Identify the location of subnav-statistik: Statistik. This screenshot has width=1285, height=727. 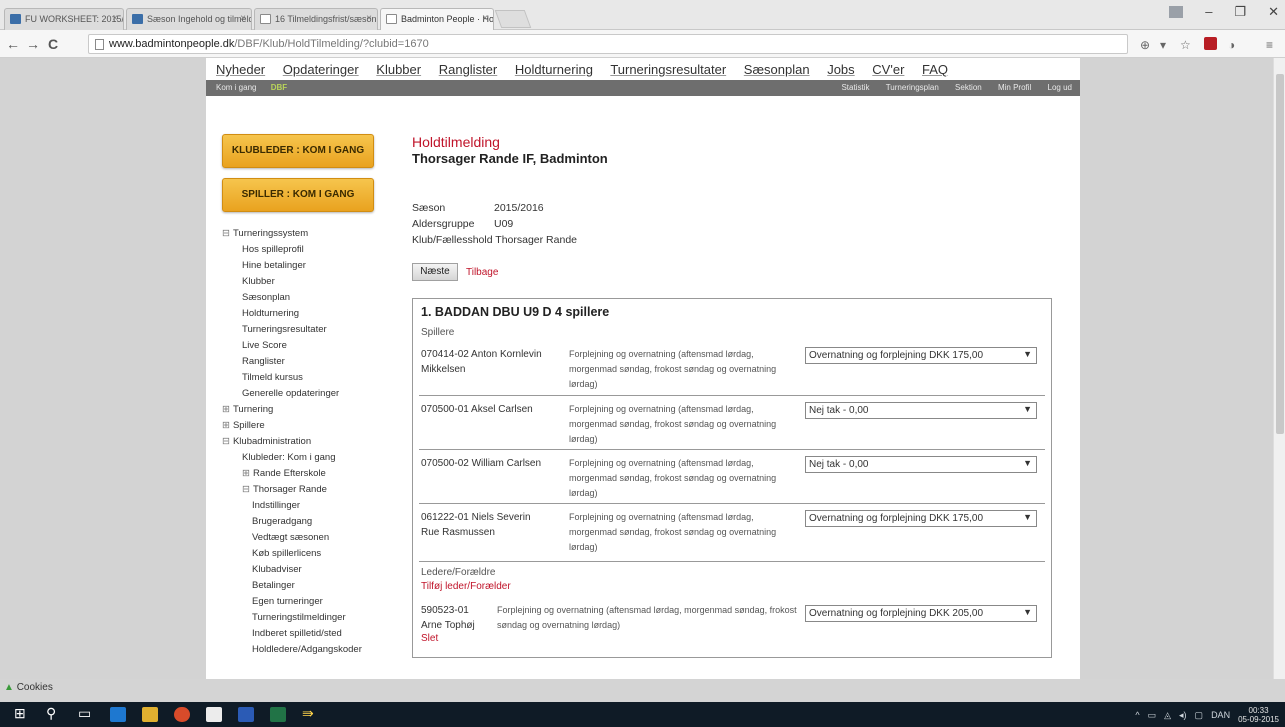
(855, 87).